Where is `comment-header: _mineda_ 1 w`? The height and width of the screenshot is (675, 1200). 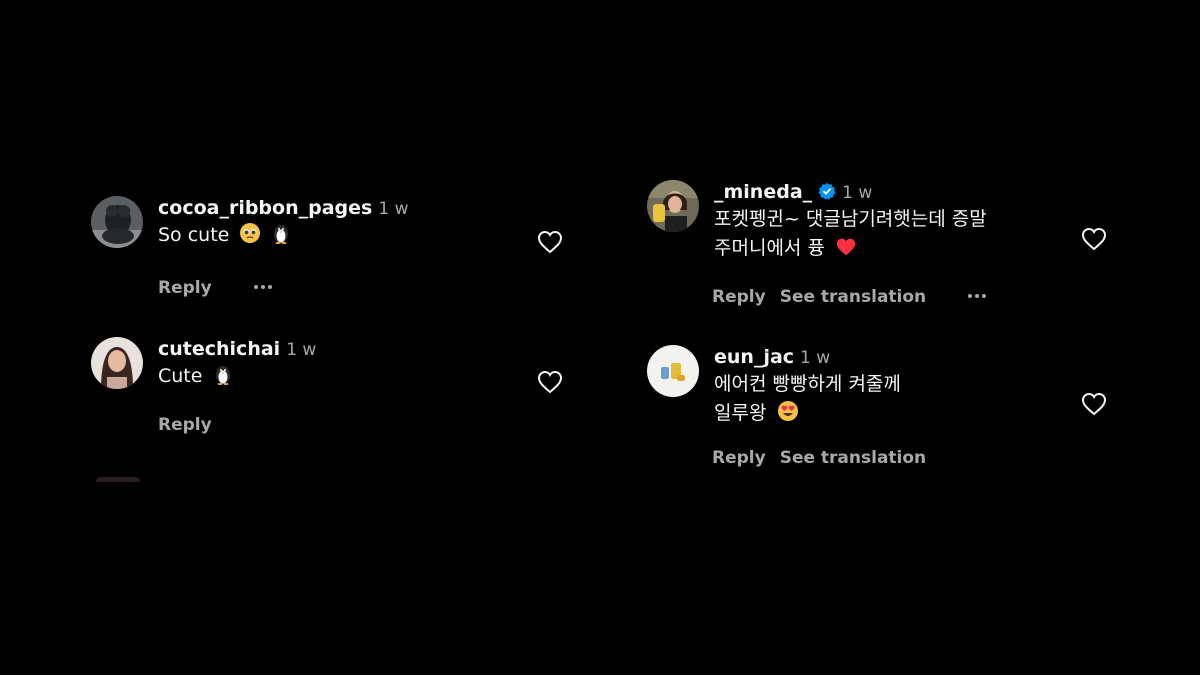
comment-header: _mineda_ 1 w is located at coordinates (850, 192).